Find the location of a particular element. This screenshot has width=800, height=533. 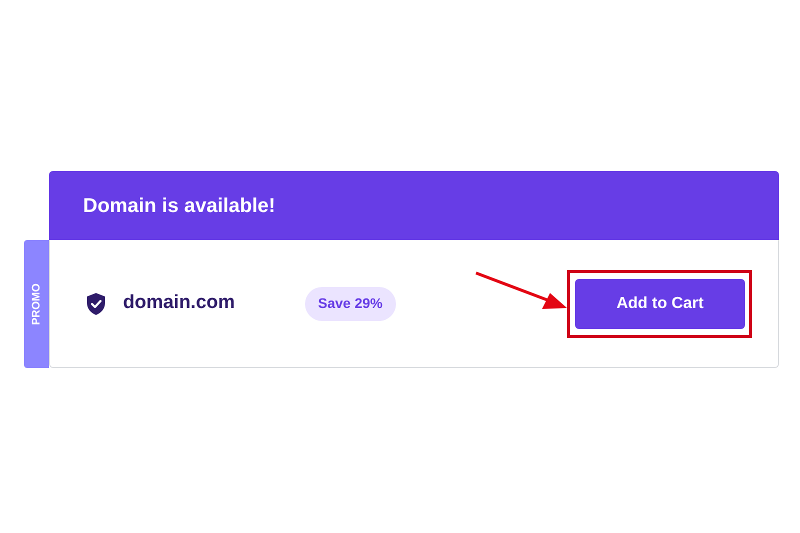

domain-name: domain.com is located at coordinates (179, 303).